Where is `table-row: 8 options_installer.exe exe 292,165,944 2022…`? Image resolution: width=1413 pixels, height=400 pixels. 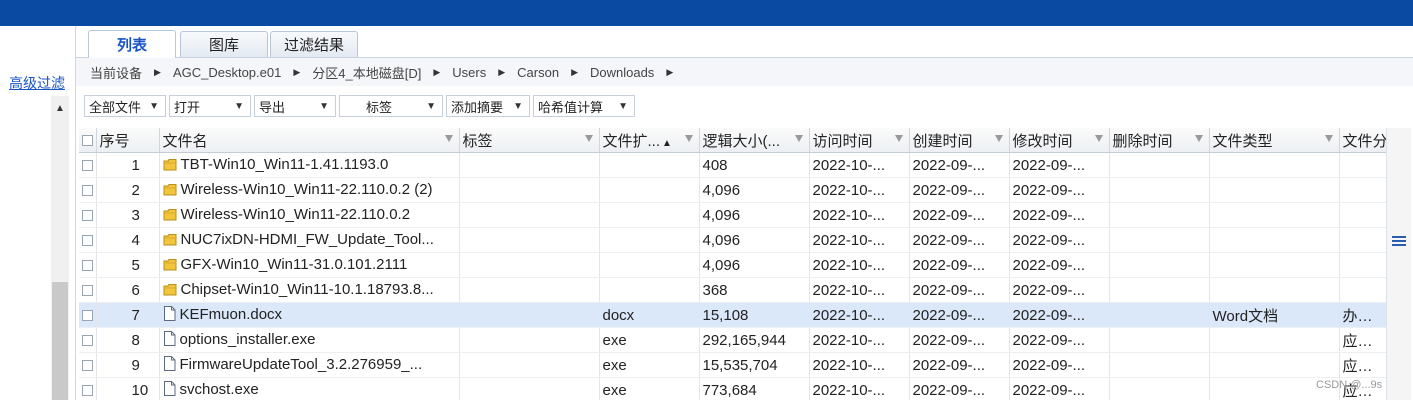 table-row: 8 options_installer.exe exe 292,165,944 2022… is located at coordinates (734, 340).